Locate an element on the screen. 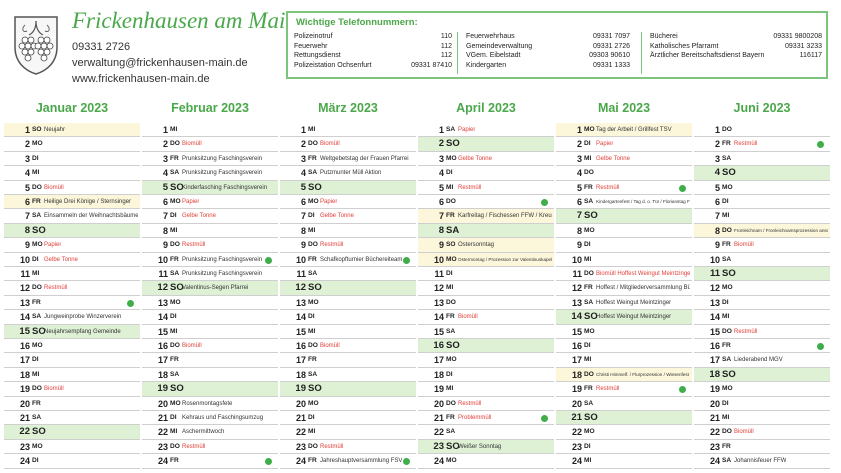  day-row: 12 MI is located at coordinates (486, 288).